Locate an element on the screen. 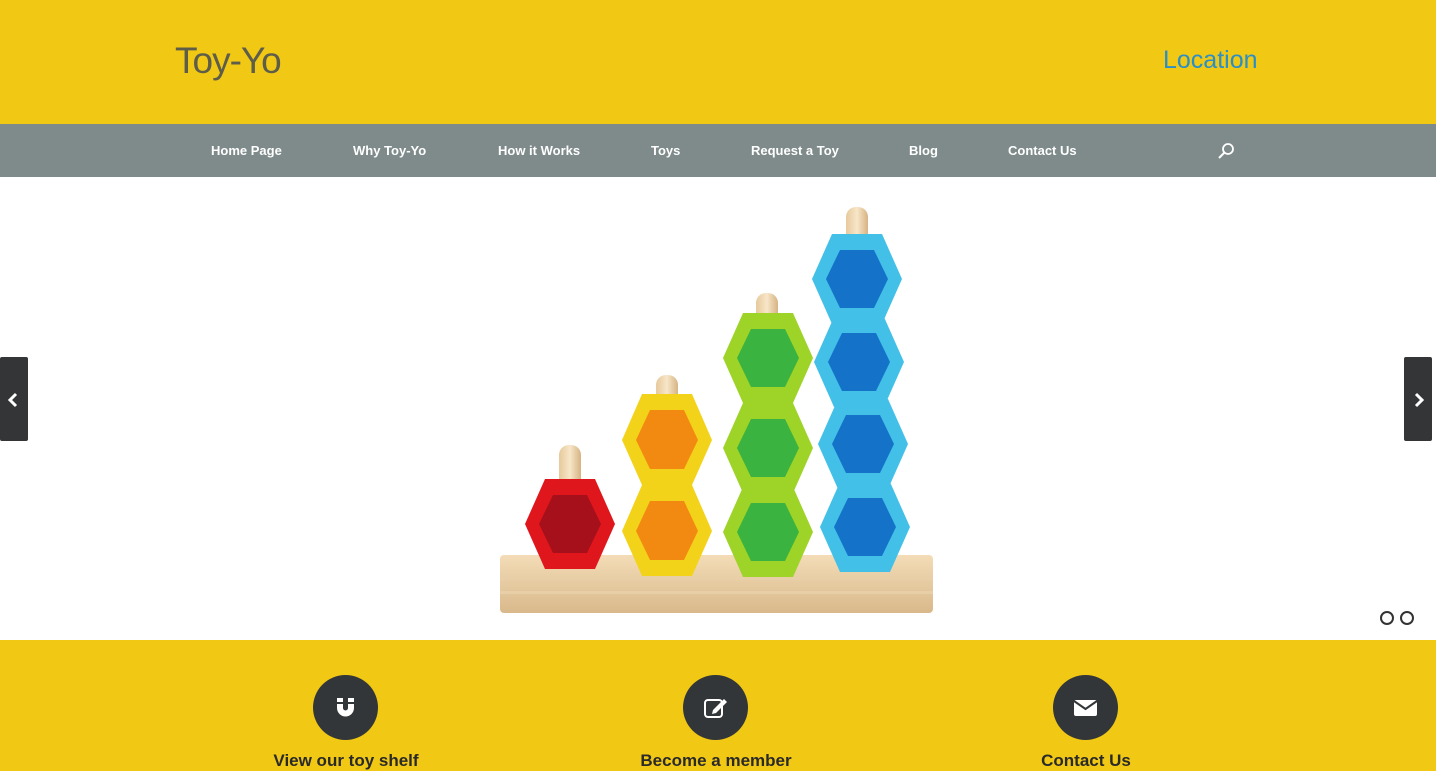 The height and width of the screenshot is (771, 1436). magnet-icon is located at coordinates (345, 707).